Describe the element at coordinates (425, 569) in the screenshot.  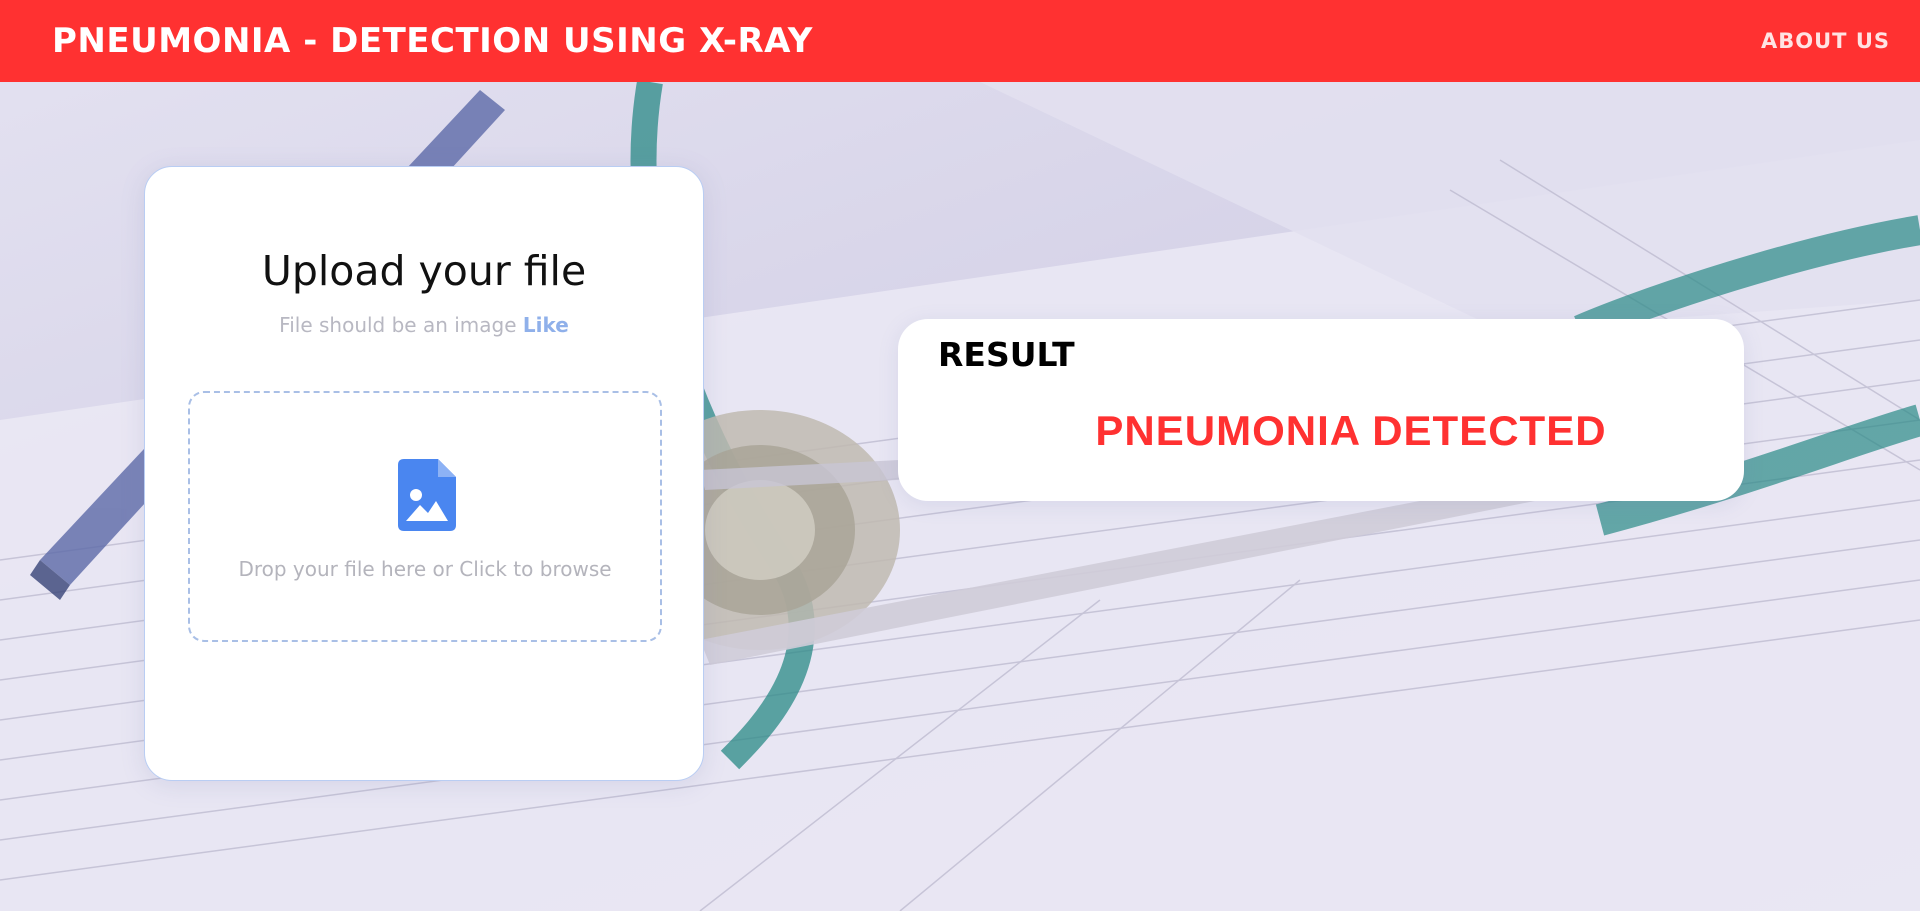
I see `drop-zone-text: Drop your file here or Click to browse` at that location.